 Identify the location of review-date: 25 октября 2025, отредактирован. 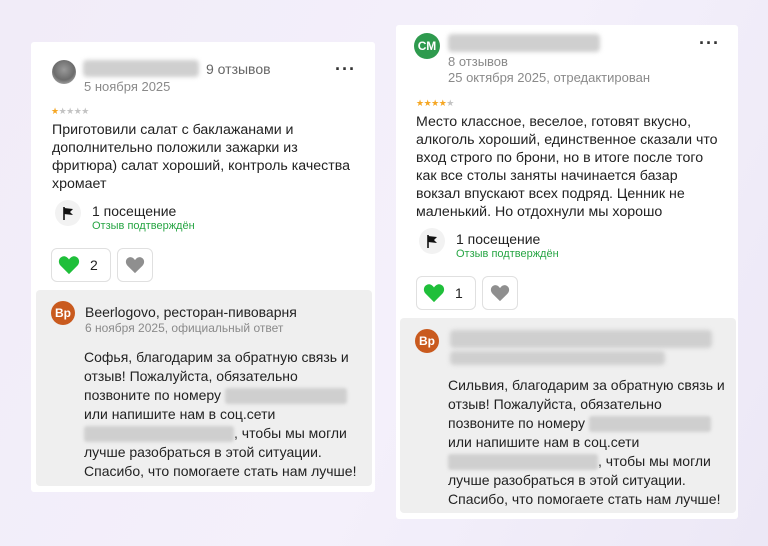
(549, 77).